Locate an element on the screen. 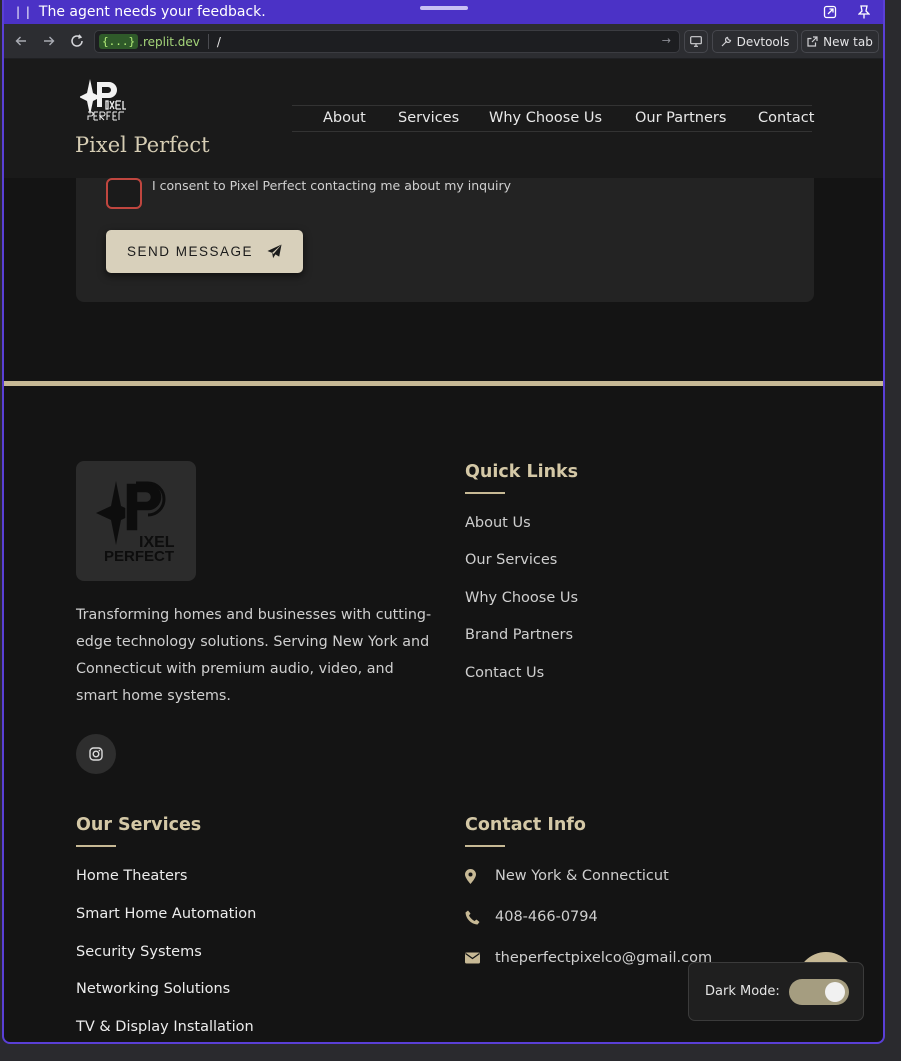 This screenshot has height=1061, width=901. send-message-label: SEND MESSAGE is located at coordinates (190, 251).